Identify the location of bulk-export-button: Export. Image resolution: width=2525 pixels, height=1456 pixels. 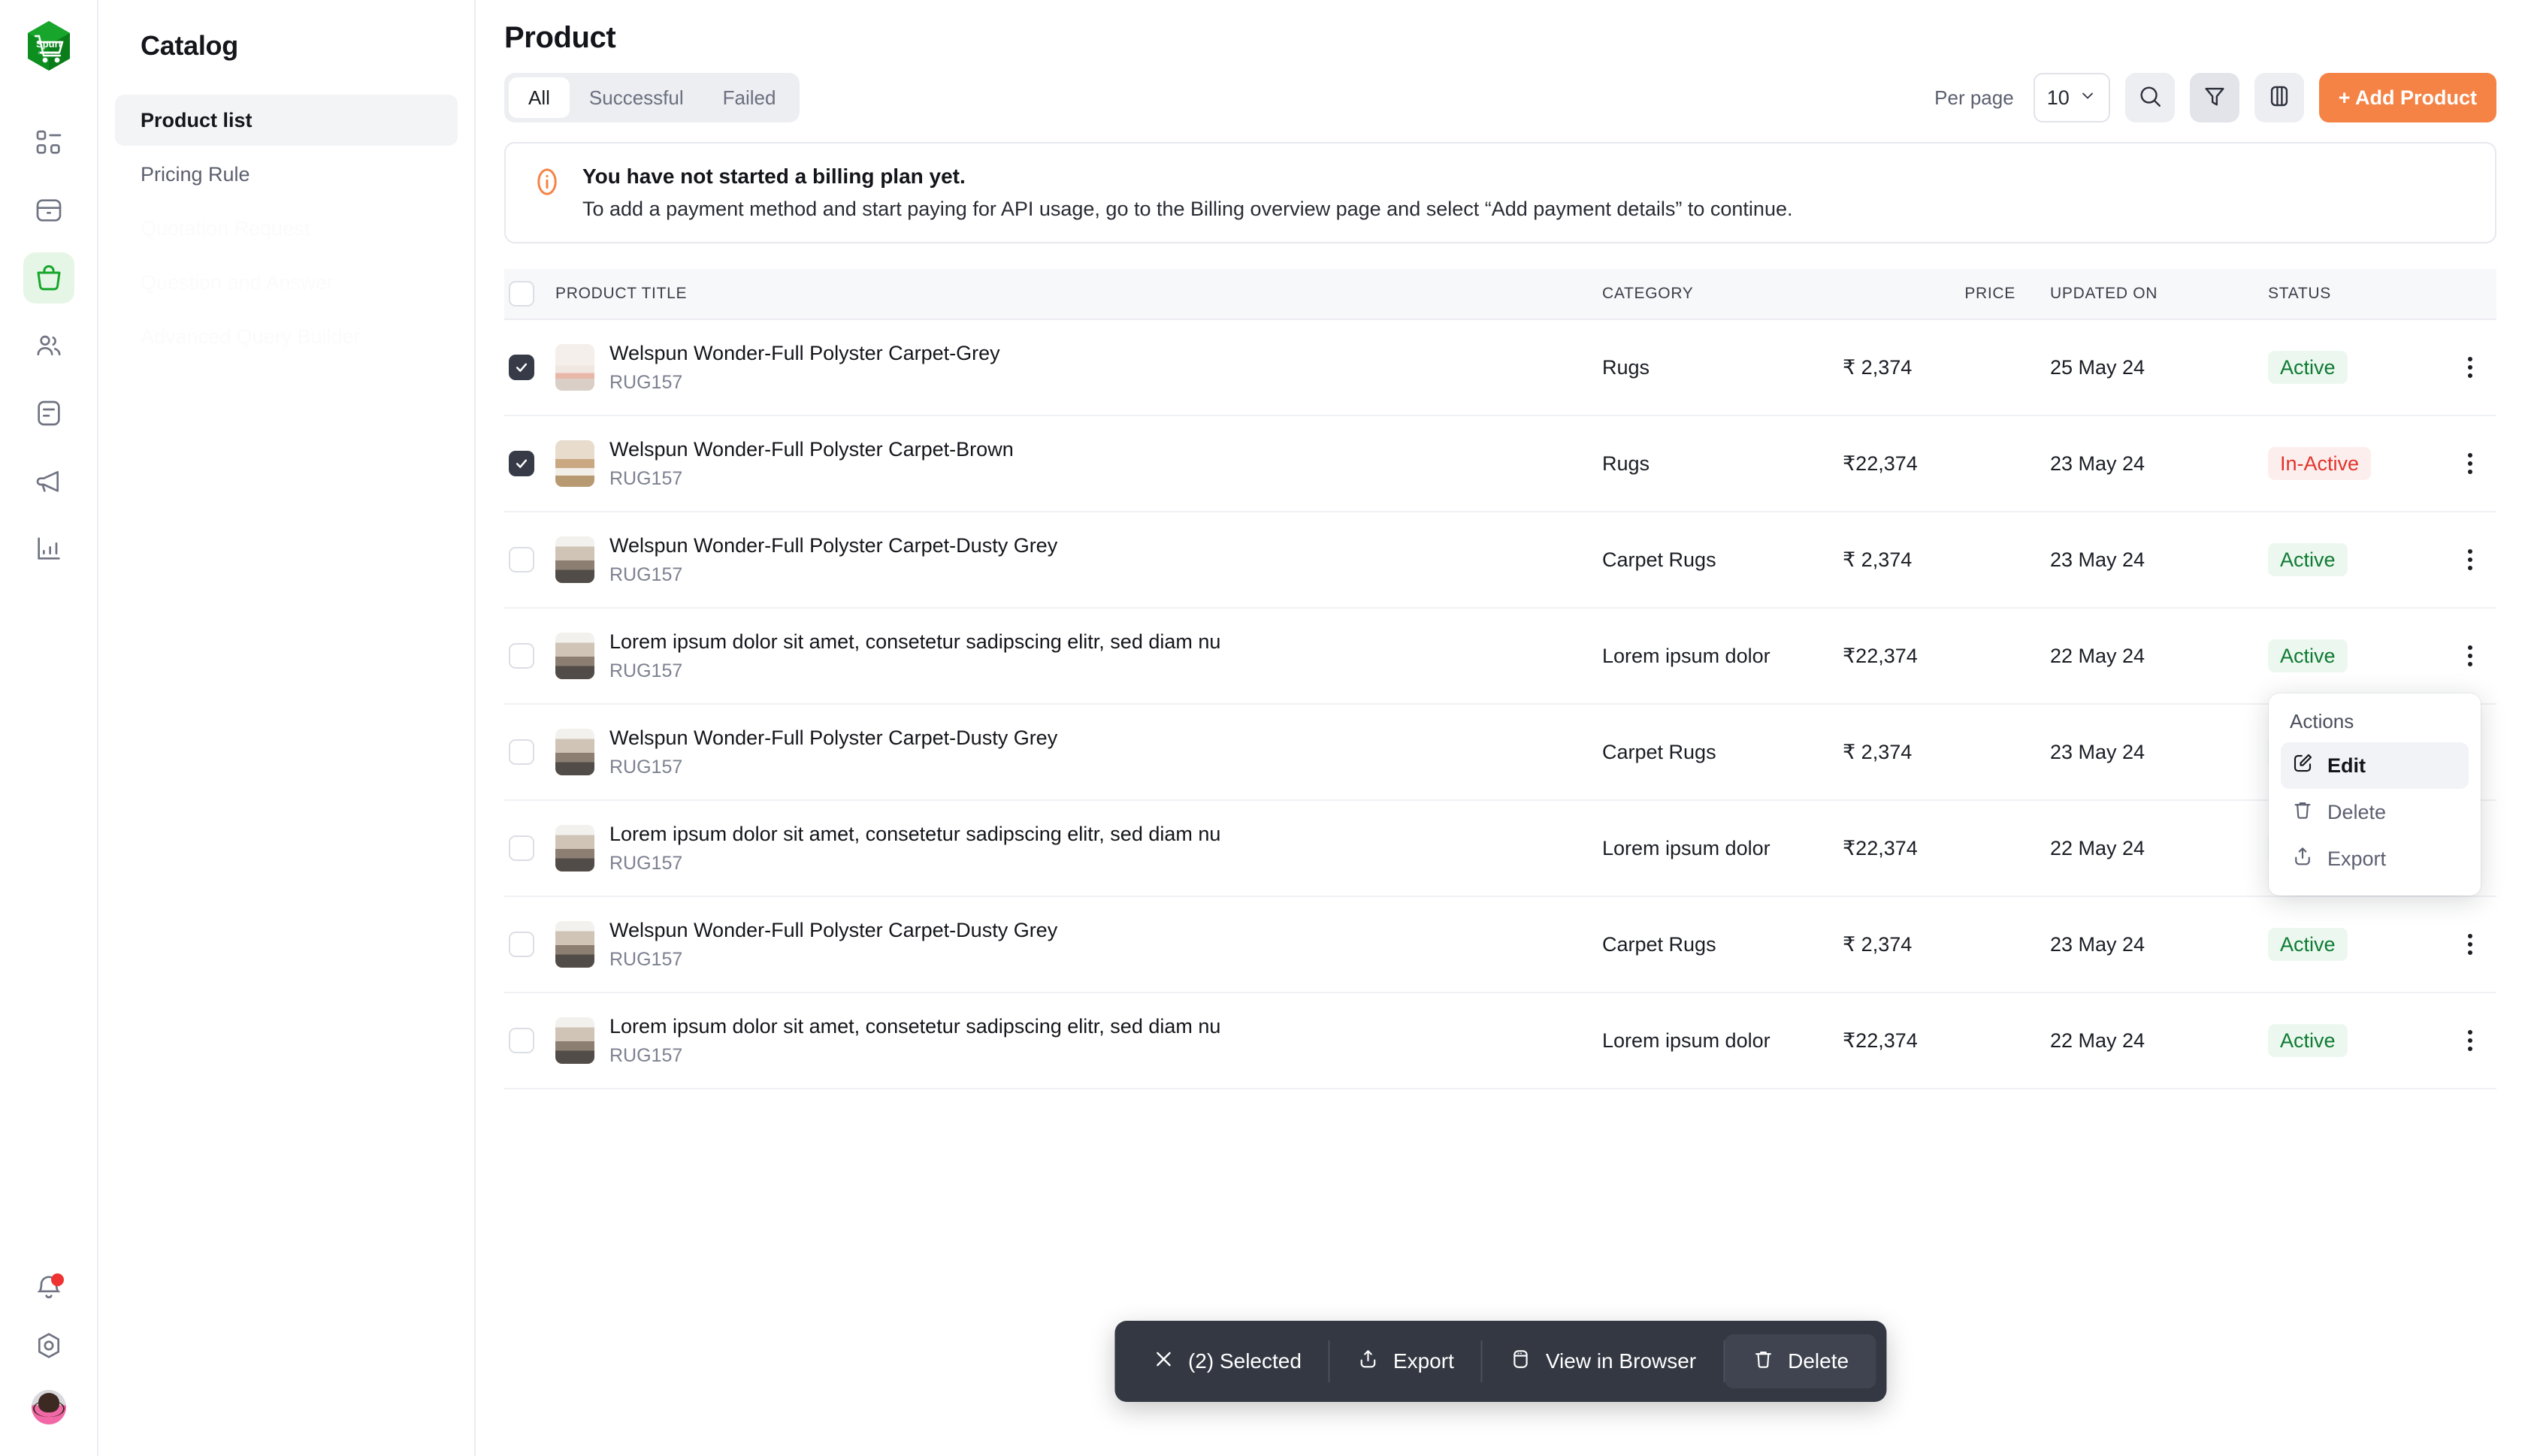
(1405, 1361).